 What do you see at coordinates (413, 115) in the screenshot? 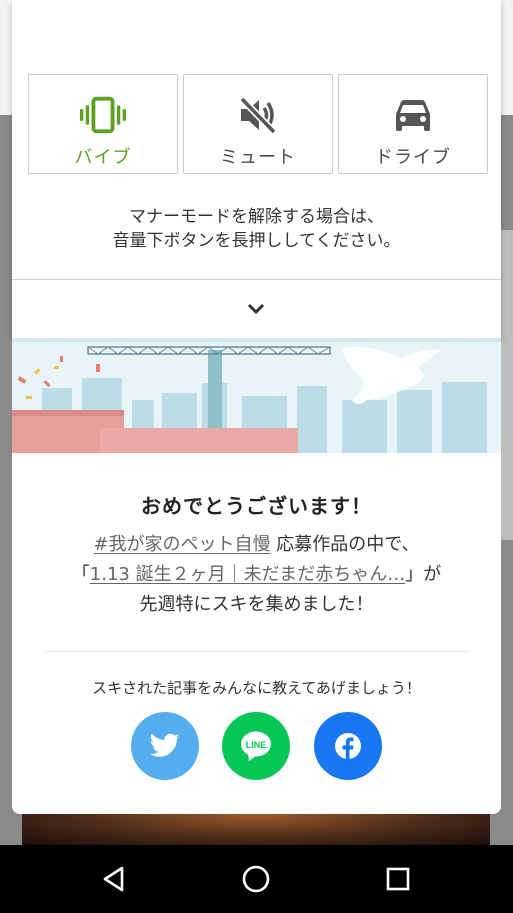
I see `car-icon` at bounding box center [413, 115].